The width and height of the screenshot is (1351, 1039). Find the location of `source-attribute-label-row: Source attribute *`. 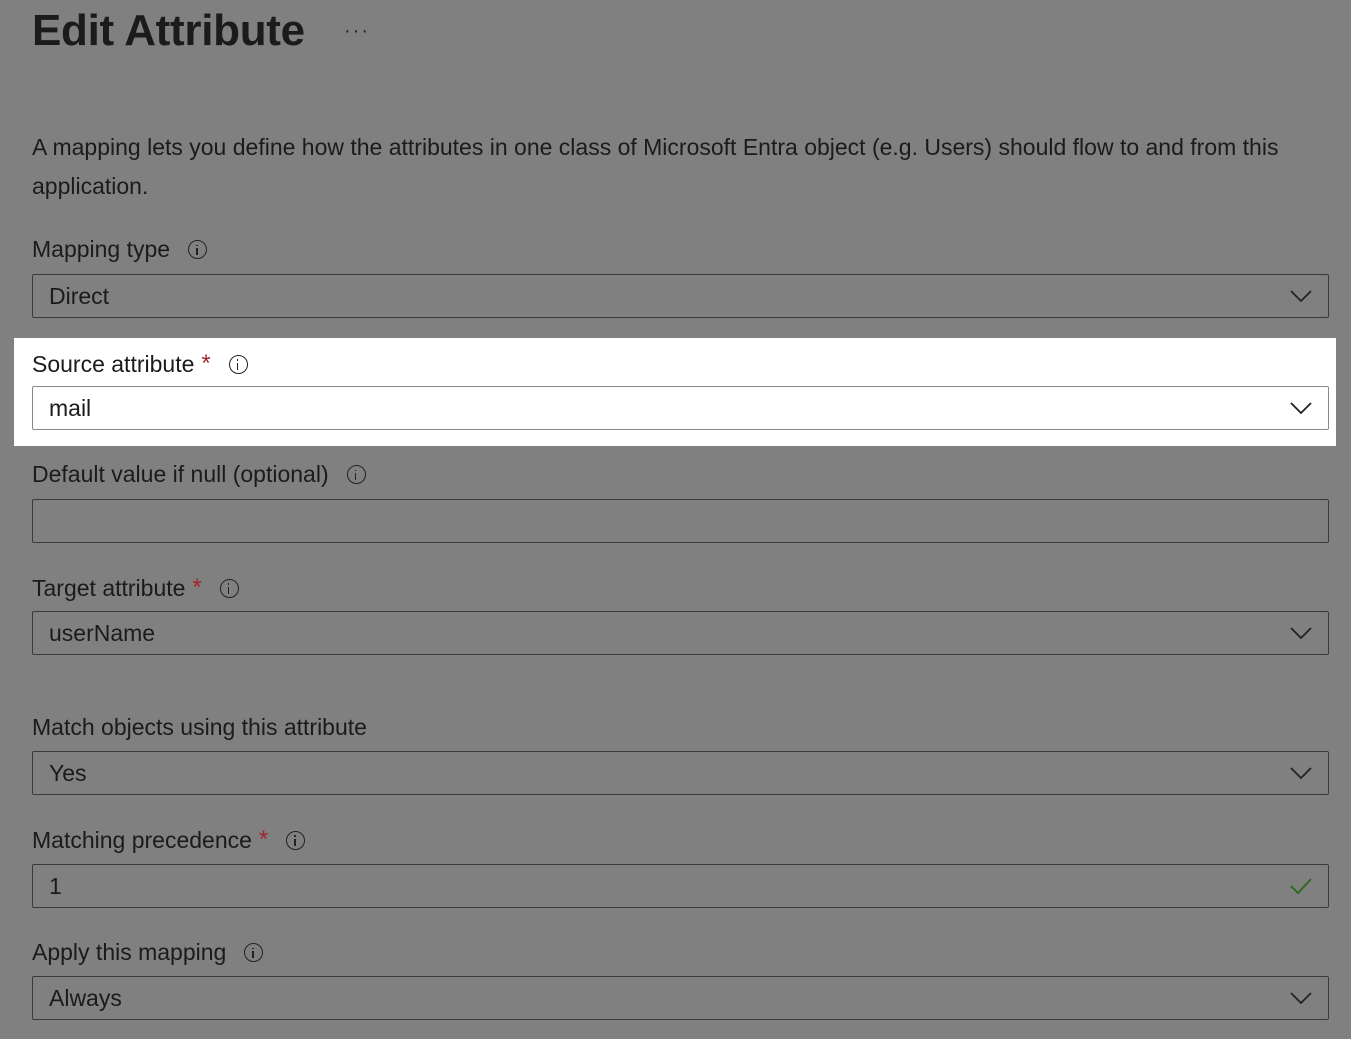

source-attribute-label-row: Source attribute * is located at coordinates (140, 364).